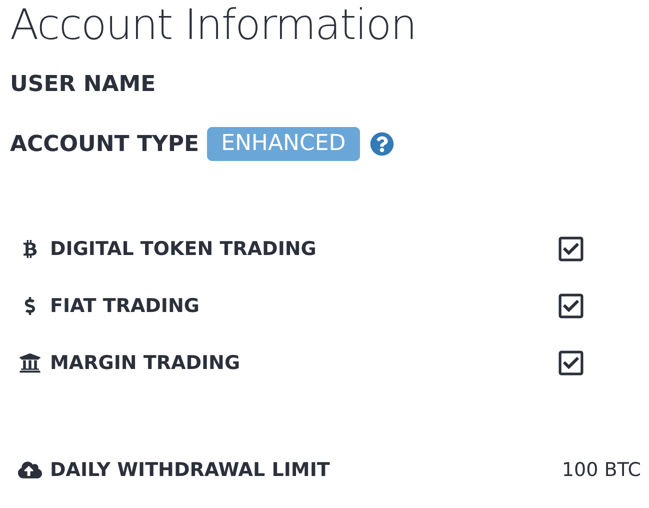 Image resolution: width=649 pixels, height=508 pixels. Describe the element at coordinates (214, 23) in the screenshot. I see `page-title: Account Information` at that location.